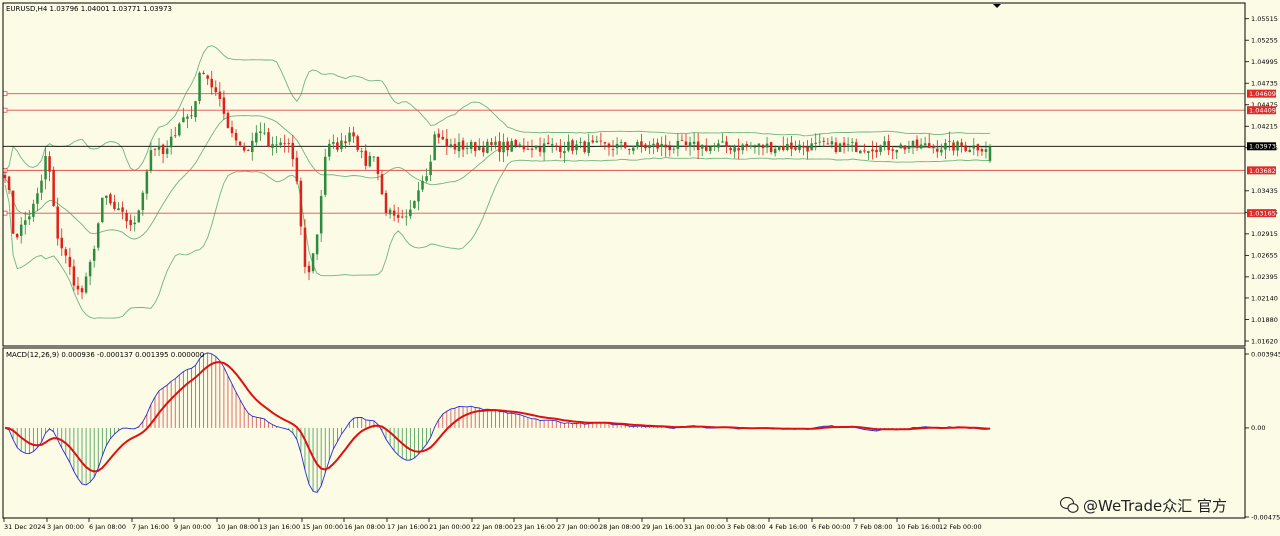 The height and width of the screenshot is (536, 1280). Describe the element at coordinates (997, 6) in the screenshot. I see `shift-marker-icon` at that location.